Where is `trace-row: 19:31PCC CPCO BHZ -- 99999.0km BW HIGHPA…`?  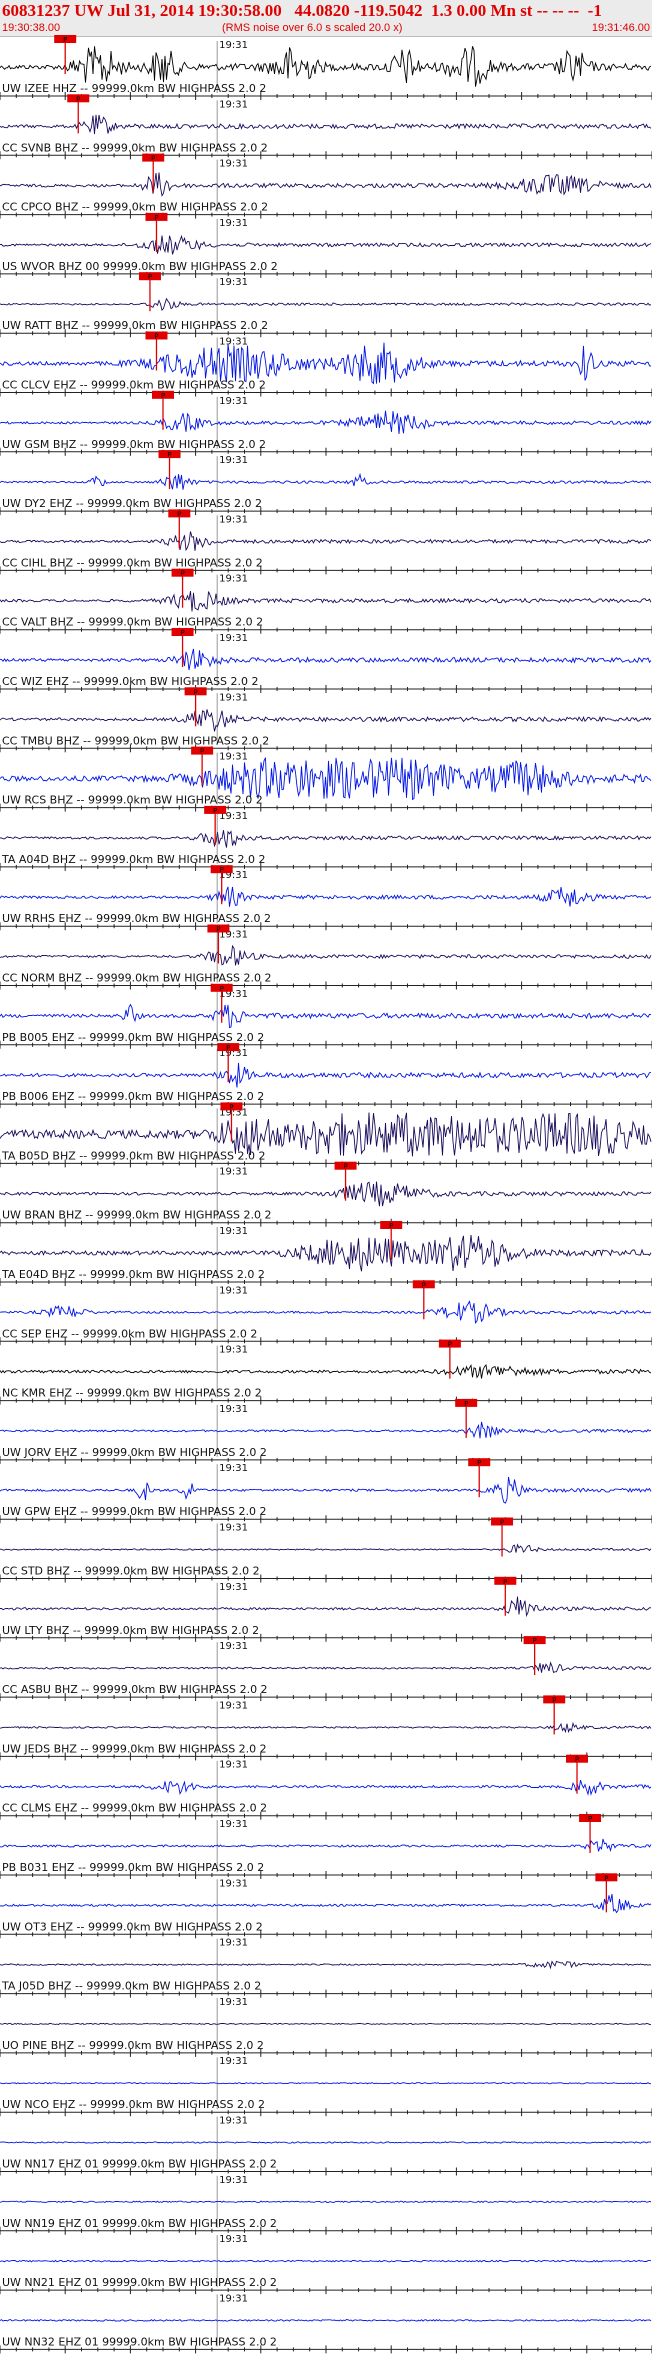 trace-row: 19:31PCC CPCO BHZ -- 99999.0km BW HIGHPA… is located at coordinates (326, 186).